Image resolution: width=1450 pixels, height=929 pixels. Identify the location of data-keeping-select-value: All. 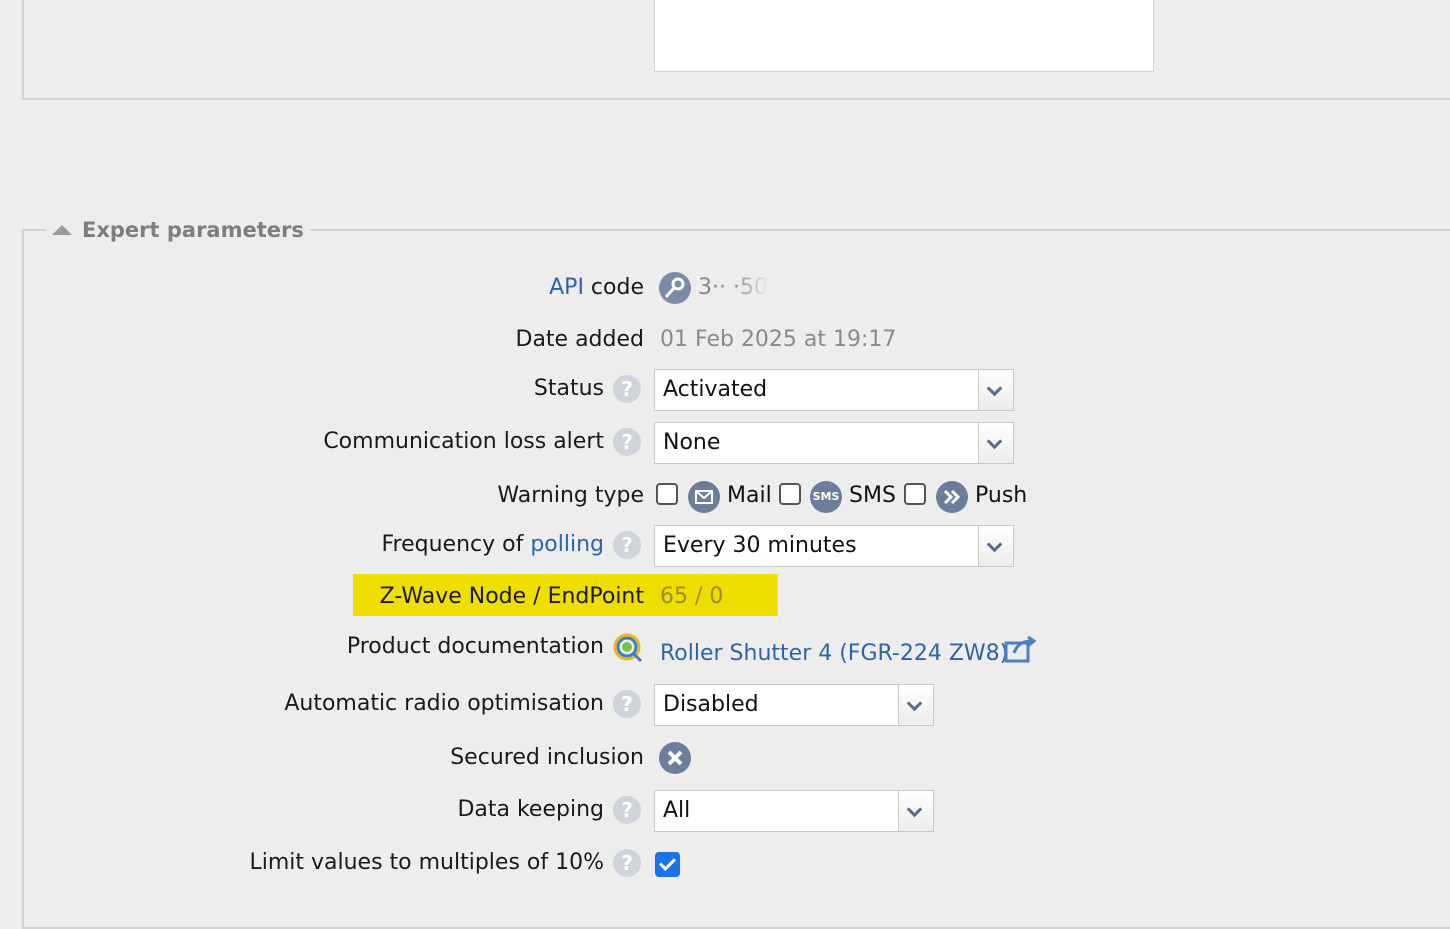
(677, 810).